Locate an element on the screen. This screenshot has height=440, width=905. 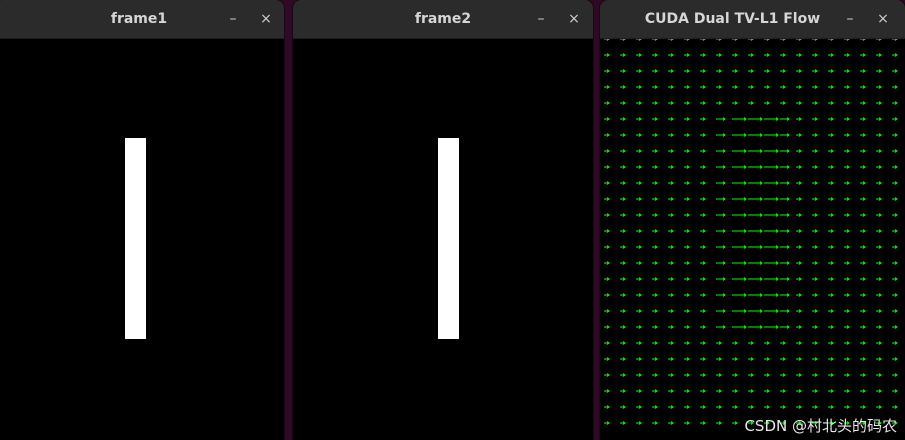
watermark: CSDN @村北头的码农 is located at coordinates (820, 426).